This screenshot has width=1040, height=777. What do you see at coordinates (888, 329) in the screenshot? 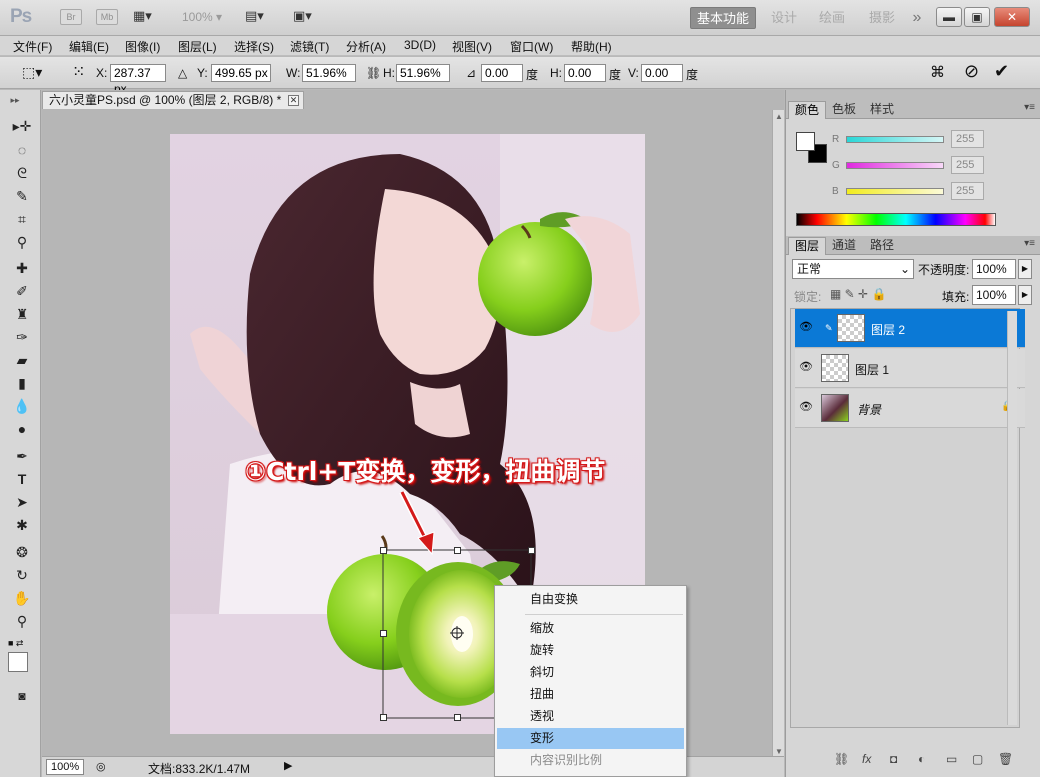
I see `layer-name: 图层 2` at bounding box center [888, 329].